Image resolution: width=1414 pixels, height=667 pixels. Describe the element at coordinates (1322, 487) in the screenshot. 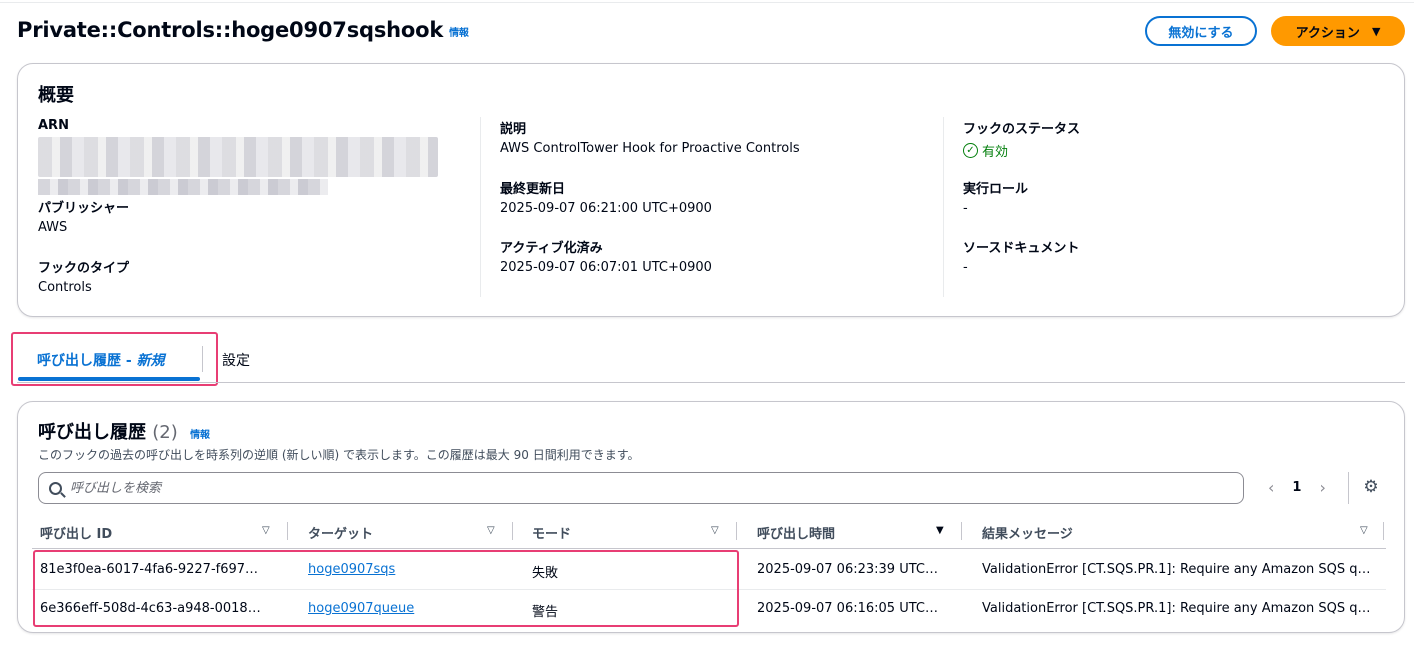

I see `chevron-right-icon: ›` at that location.